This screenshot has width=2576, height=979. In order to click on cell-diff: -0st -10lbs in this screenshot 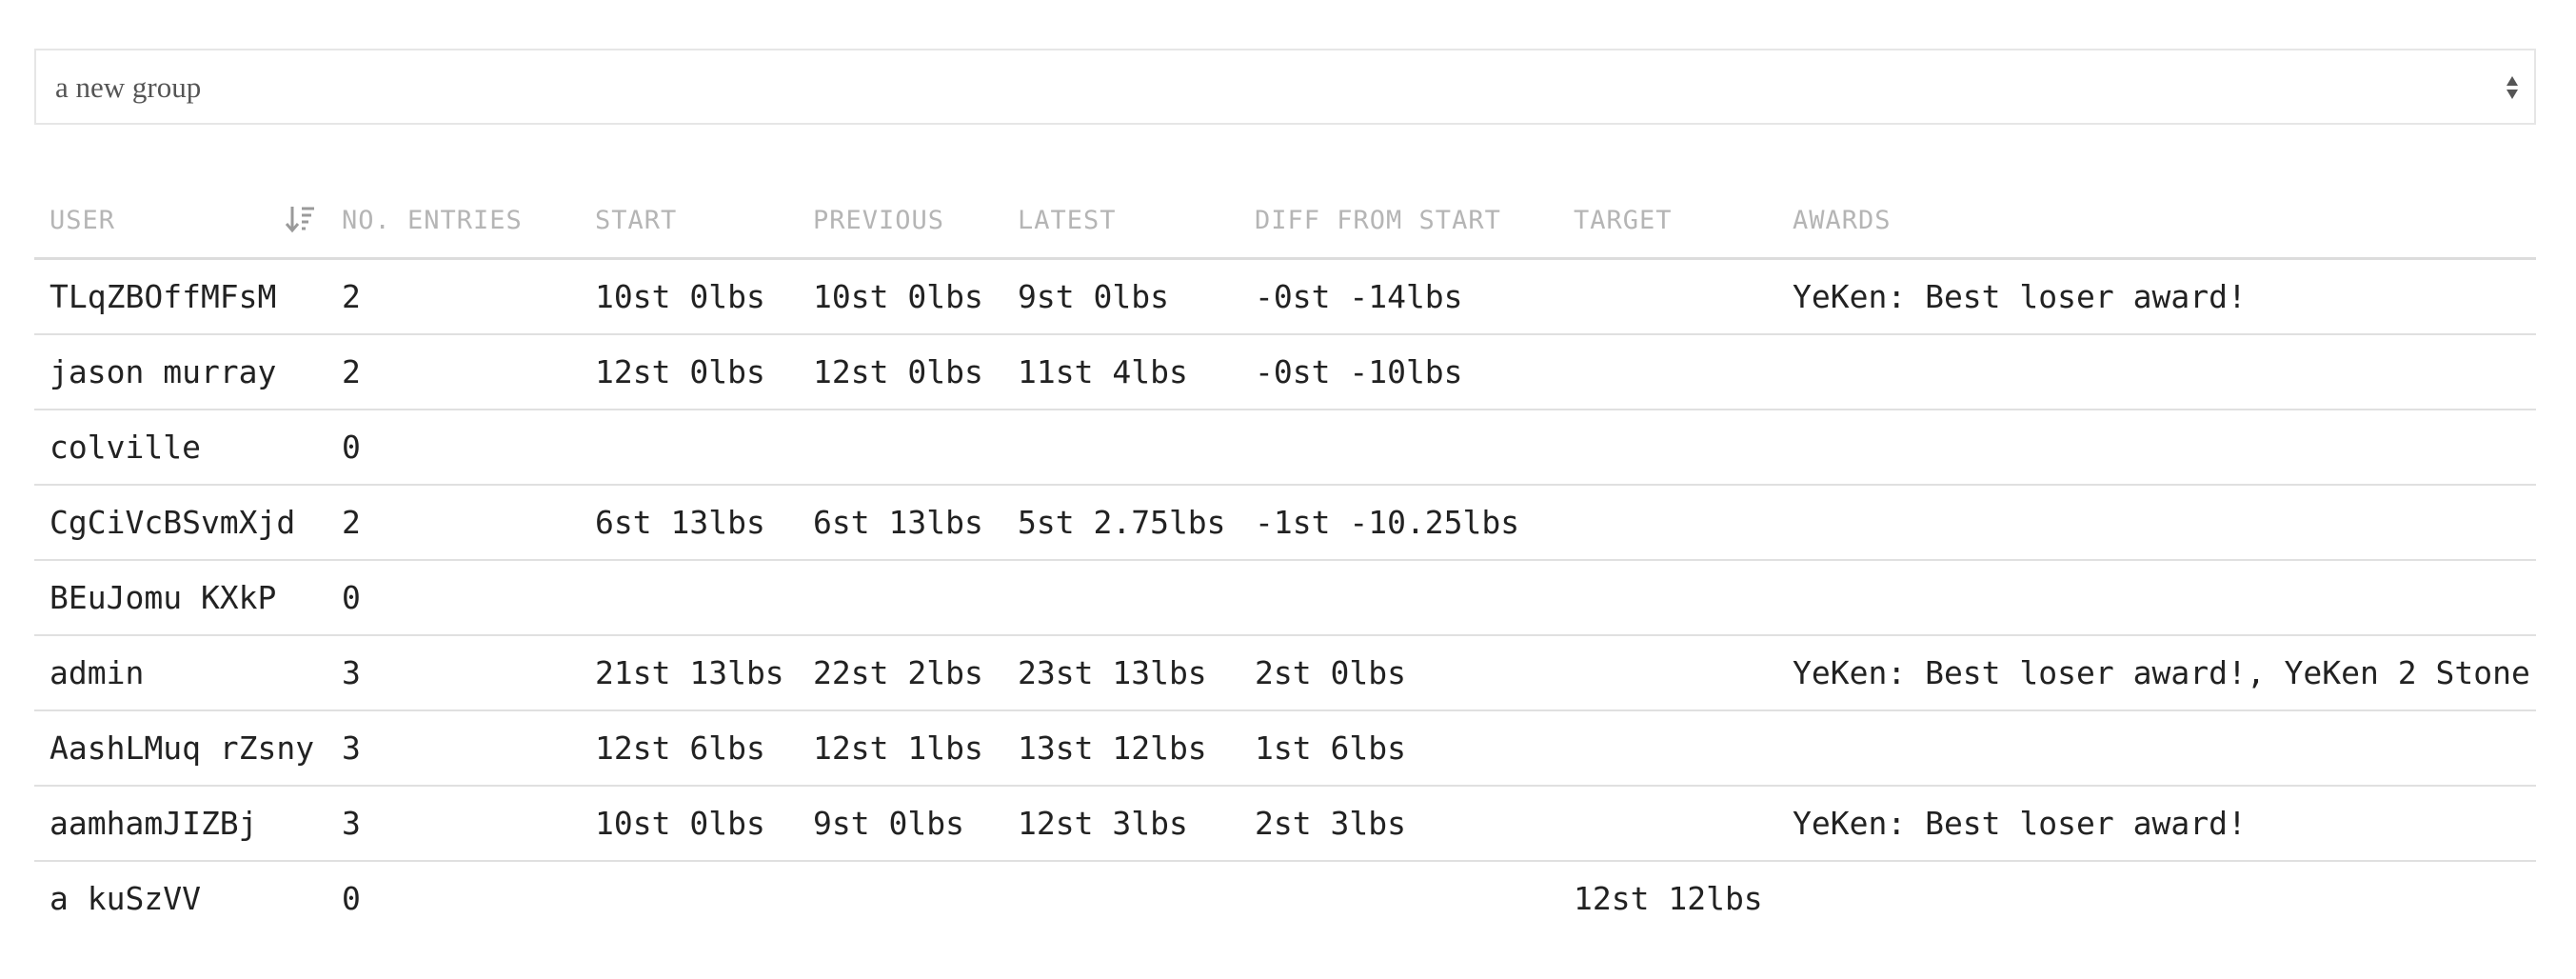, I will do `click(1398, 372)`.